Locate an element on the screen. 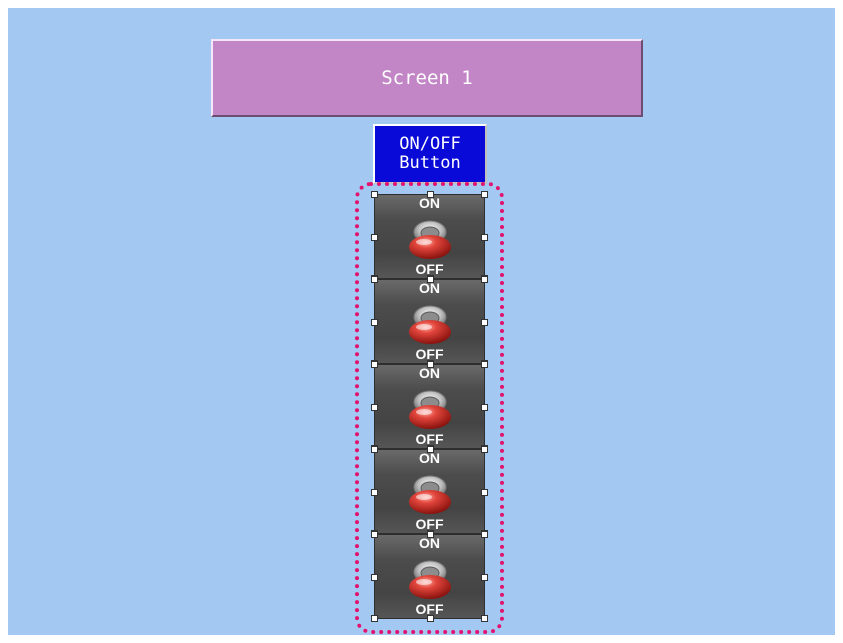 The width and height of the screenshot is (843, 643). screen-title-bar: Screen 1 is located at coordinates (427, 78).